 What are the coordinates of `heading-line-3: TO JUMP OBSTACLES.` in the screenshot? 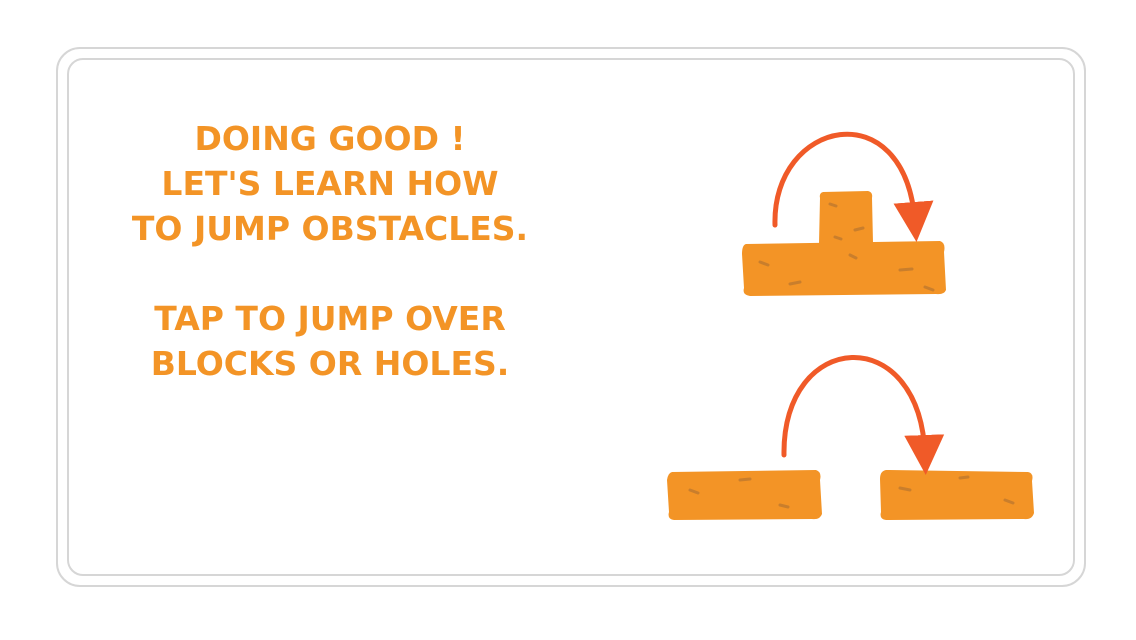 It's located at (330, 228).